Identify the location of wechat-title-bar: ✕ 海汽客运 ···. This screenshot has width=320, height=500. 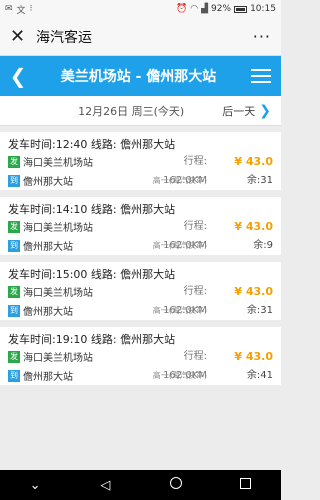
(140, 37).